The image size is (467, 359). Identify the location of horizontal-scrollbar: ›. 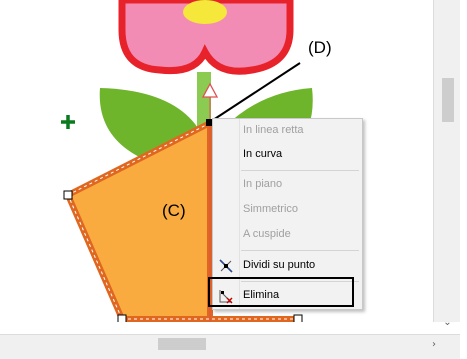
(230, 346).